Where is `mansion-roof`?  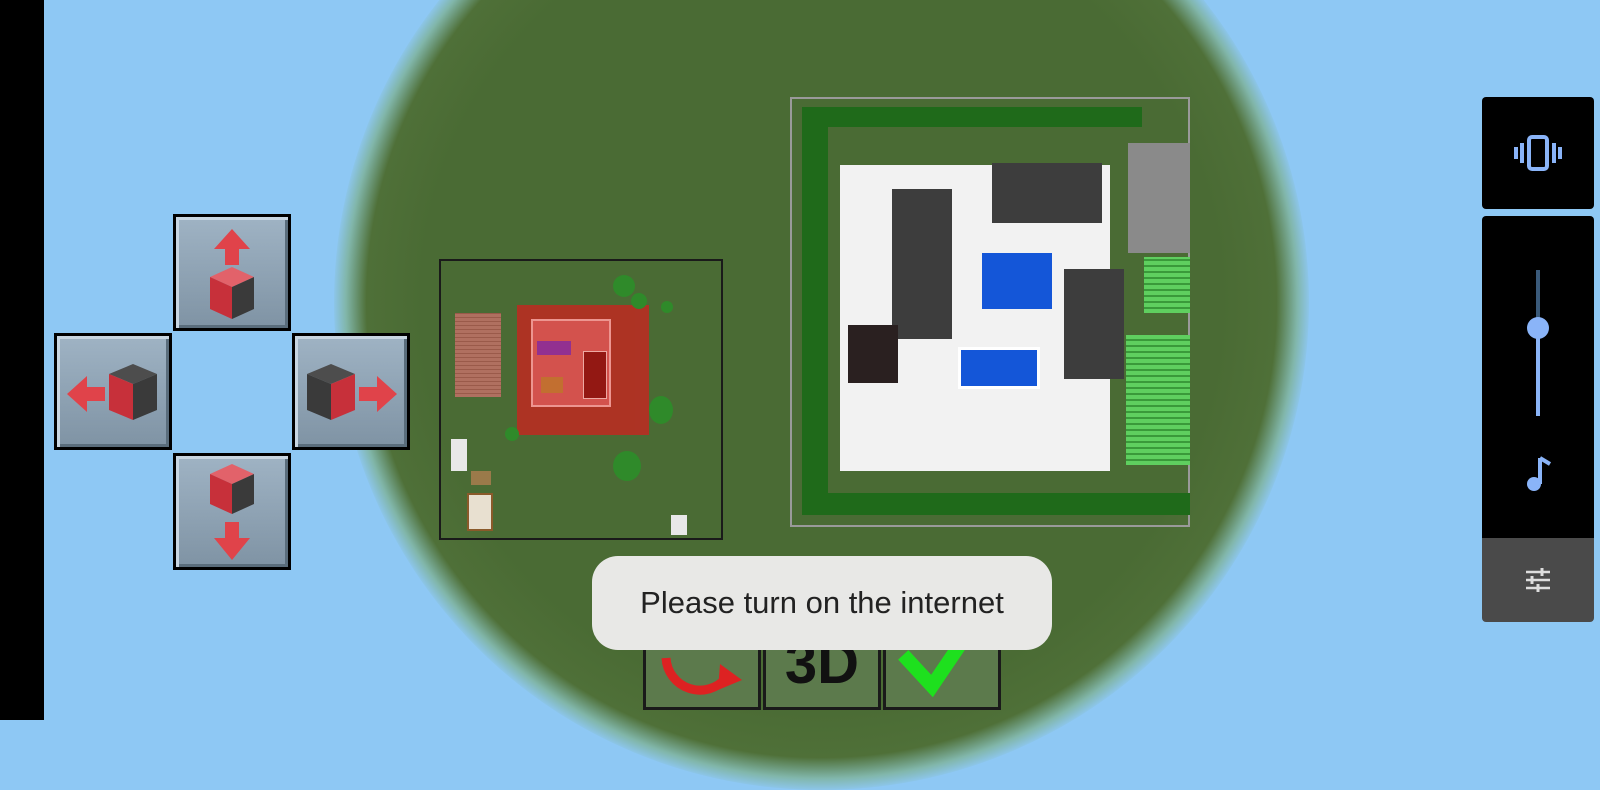
mansion-roof is located at coordinates (1047, 193).